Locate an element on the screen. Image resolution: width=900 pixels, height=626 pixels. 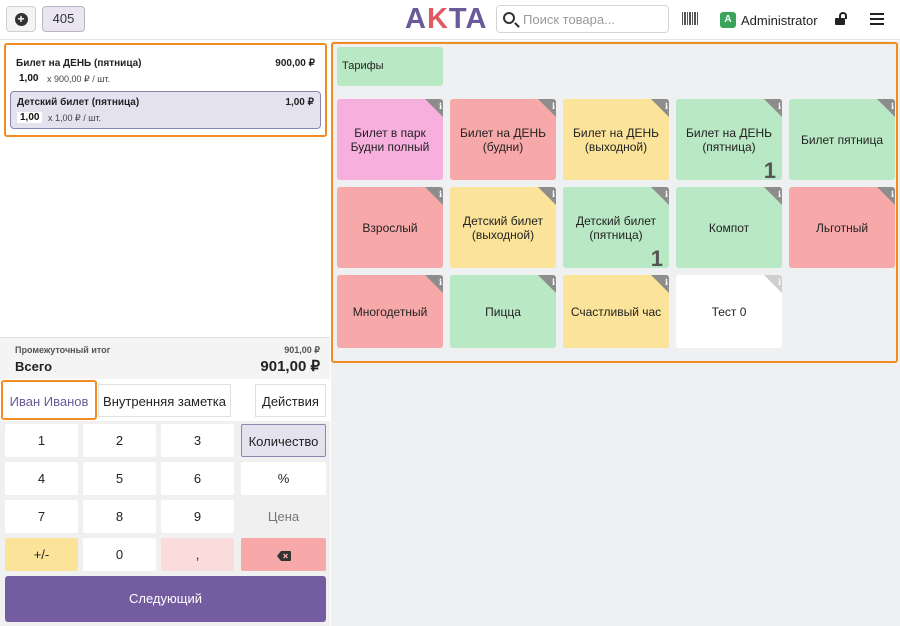
barcode-icon is located at coordinates (690, 18).